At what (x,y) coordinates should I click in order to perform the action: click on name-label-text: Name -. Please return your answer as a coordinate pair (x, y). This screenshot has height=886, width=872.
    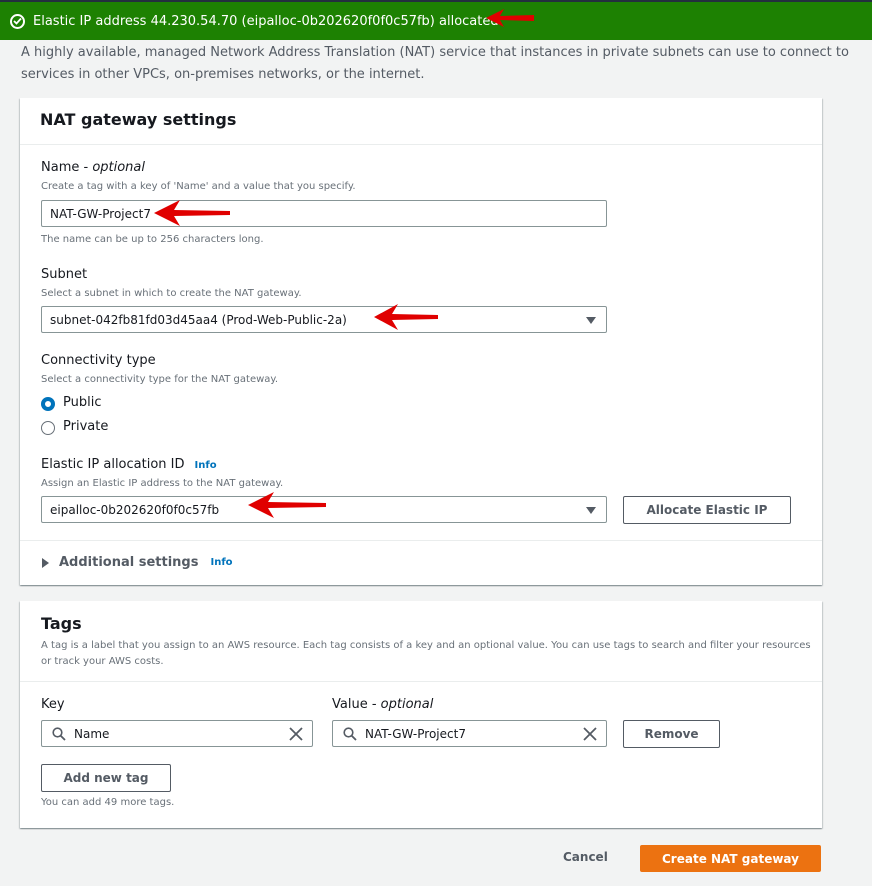
    Looking at the image, I should click on (67, 167).